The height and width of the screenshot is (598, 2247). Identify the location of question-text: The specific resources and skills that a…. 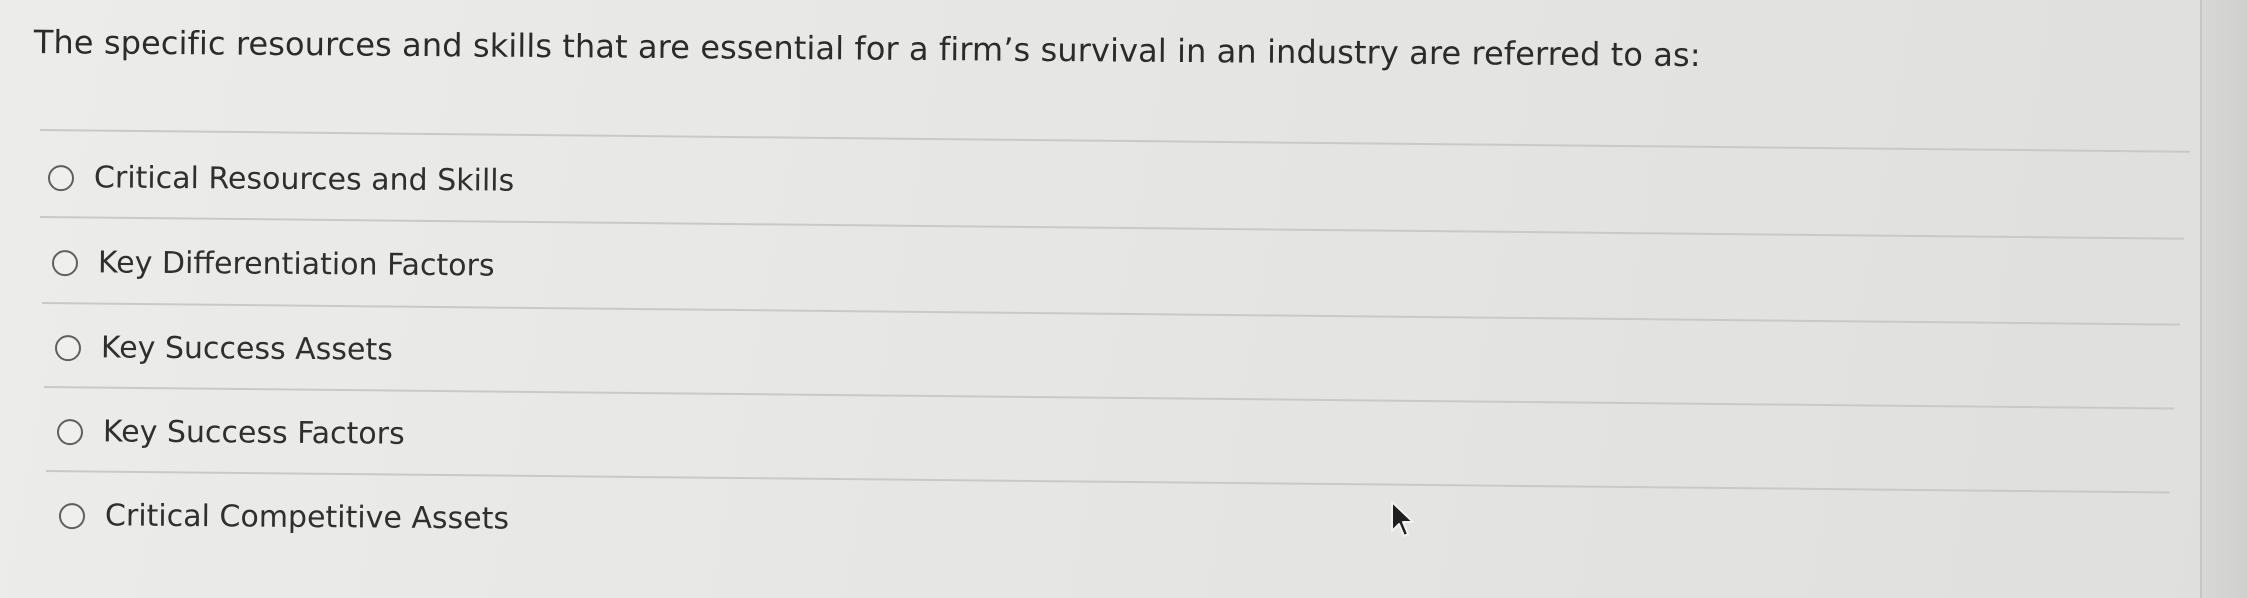
(867, 48).